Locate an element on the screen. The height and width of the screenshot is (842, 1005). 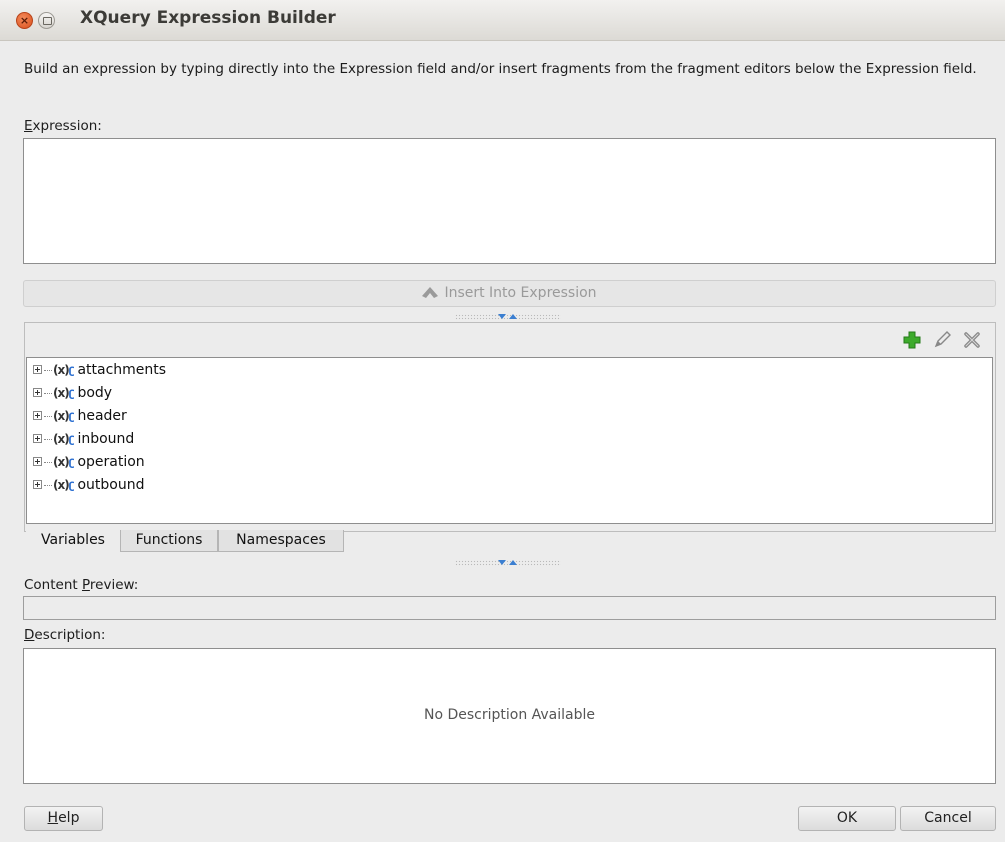
tree-node-header: (x)ʗ header is located at coordinates (80, 416).